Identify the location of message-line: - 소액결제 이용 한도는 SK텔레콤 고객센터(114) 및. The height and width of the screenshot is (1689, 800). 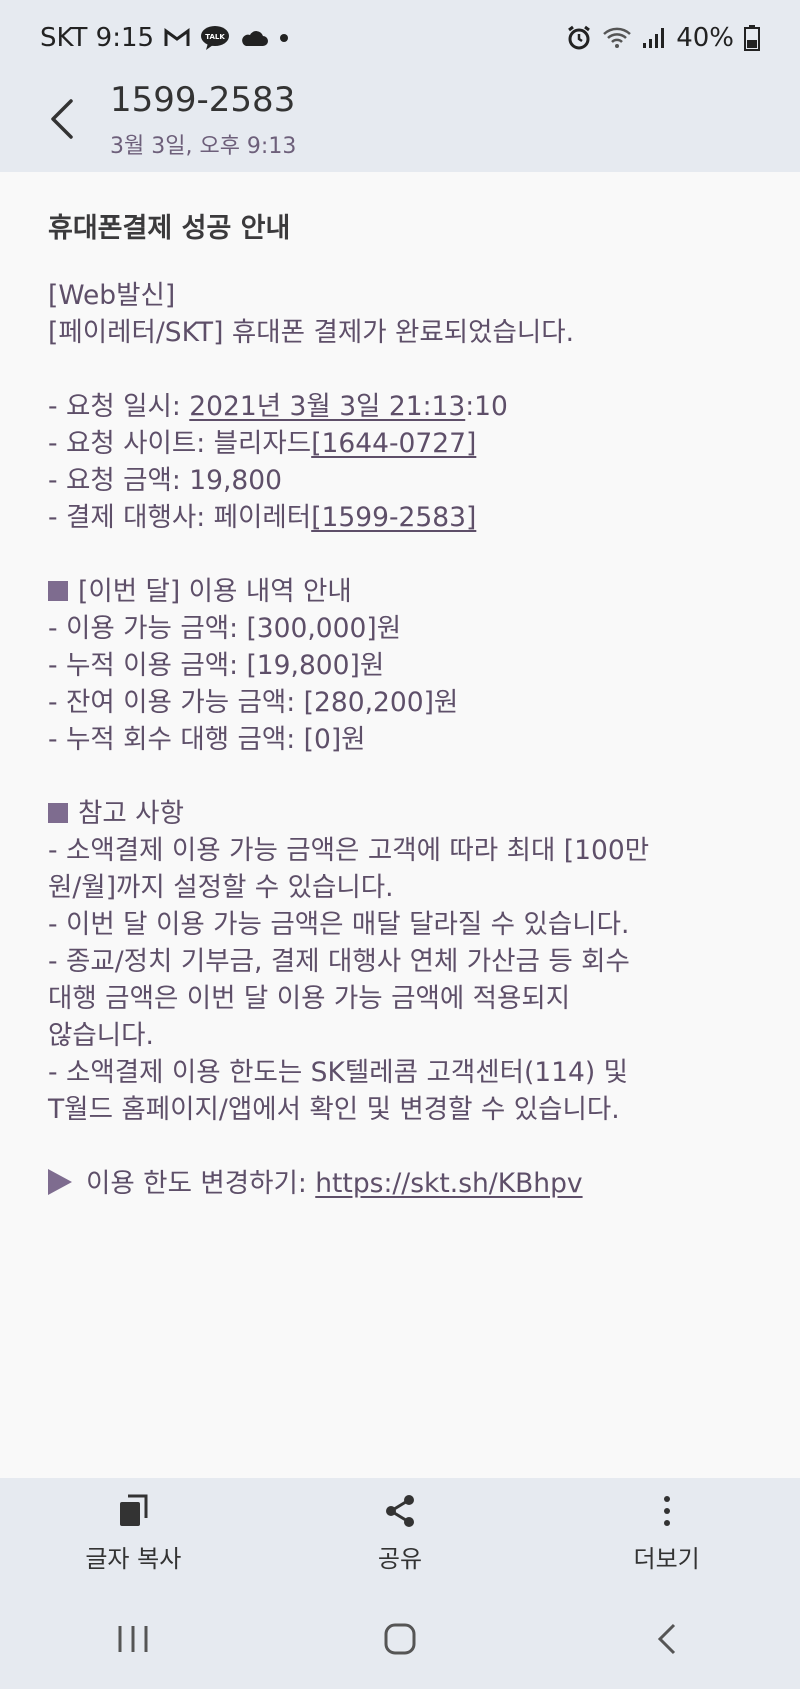
(338, 1072).